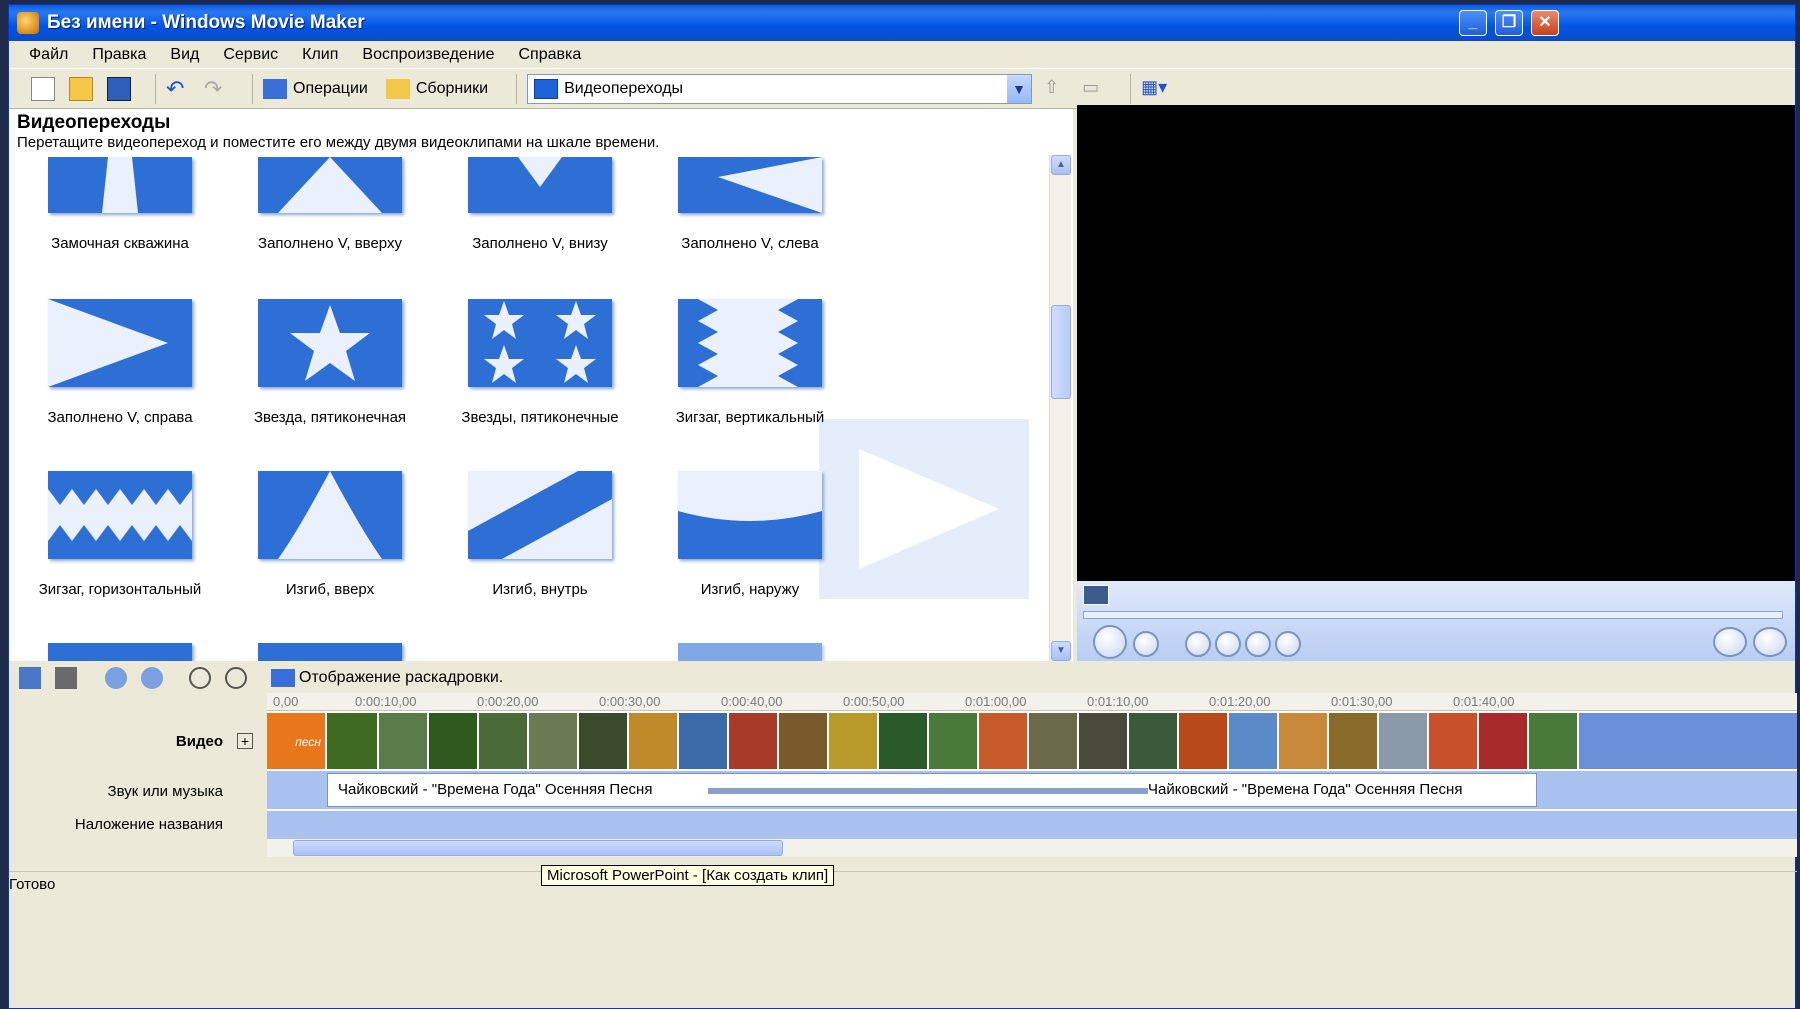 The width and height of the screenshot is (1800, 1009). I want to click on menu-view: Вид, so click(184, 55).